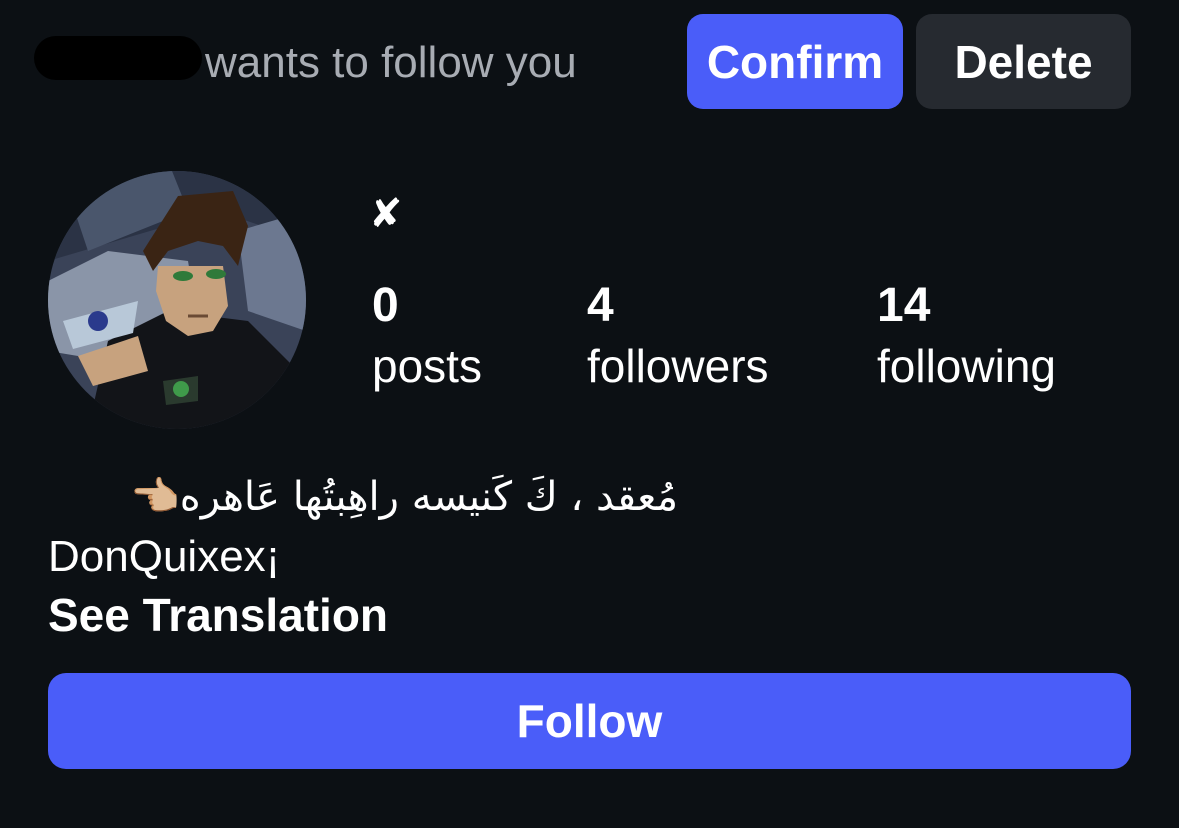 The width and height of the screenshot is (1179, 828). I want to click on posts-label: posts, so click(427, 366).